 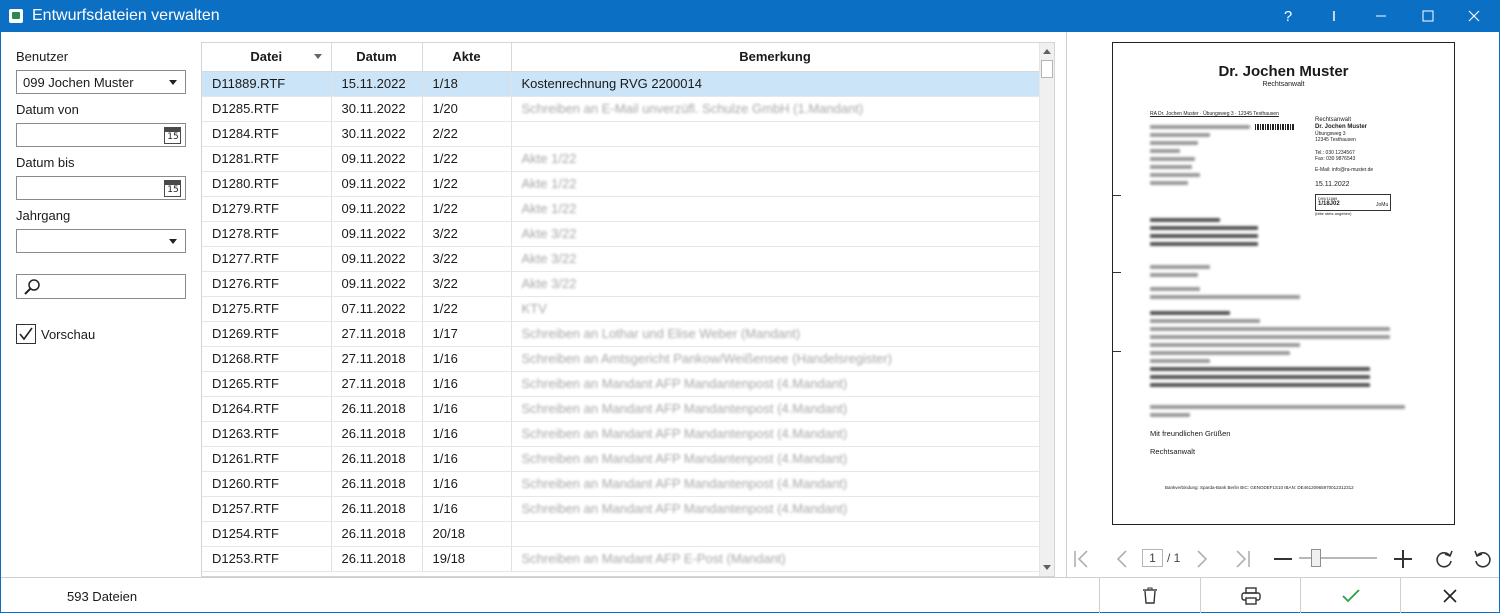 What do you see at coordinates (1474, 16) in the screenshot?
I see `close-window-button` at bounding box center [1474, 16].